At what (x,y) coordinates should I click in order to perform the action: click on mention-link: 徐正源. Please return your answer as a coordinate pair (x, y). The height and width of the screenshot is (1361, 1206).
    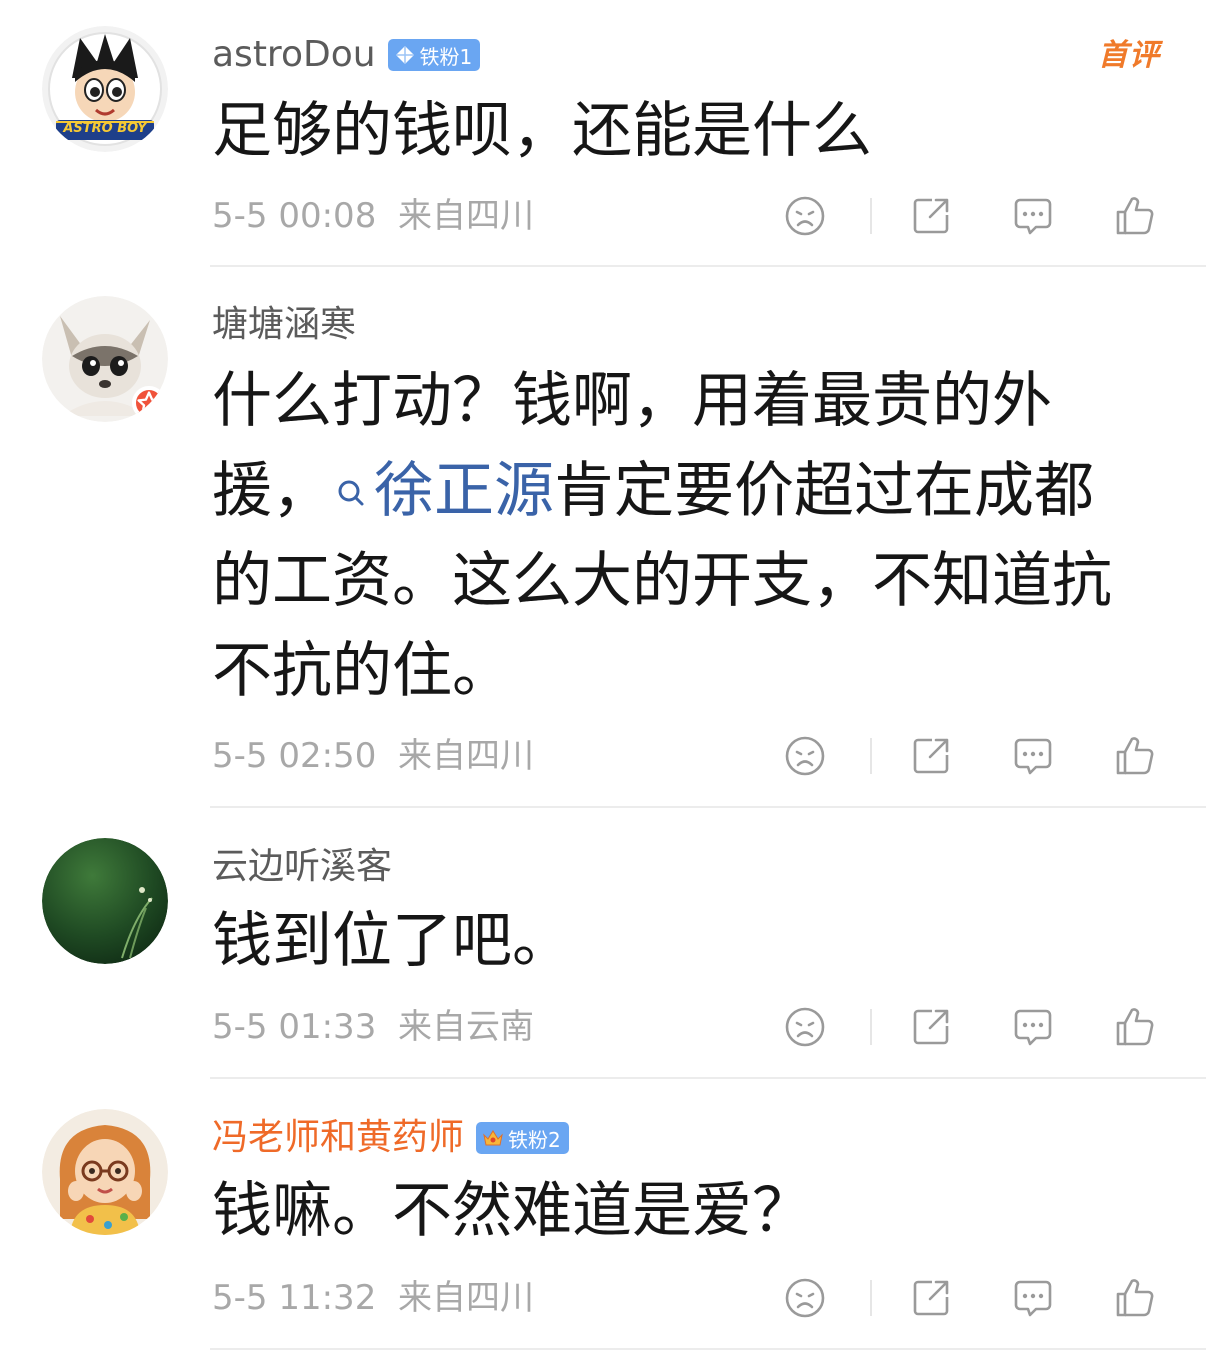
    Looking at the image, I should click on (443, 491).